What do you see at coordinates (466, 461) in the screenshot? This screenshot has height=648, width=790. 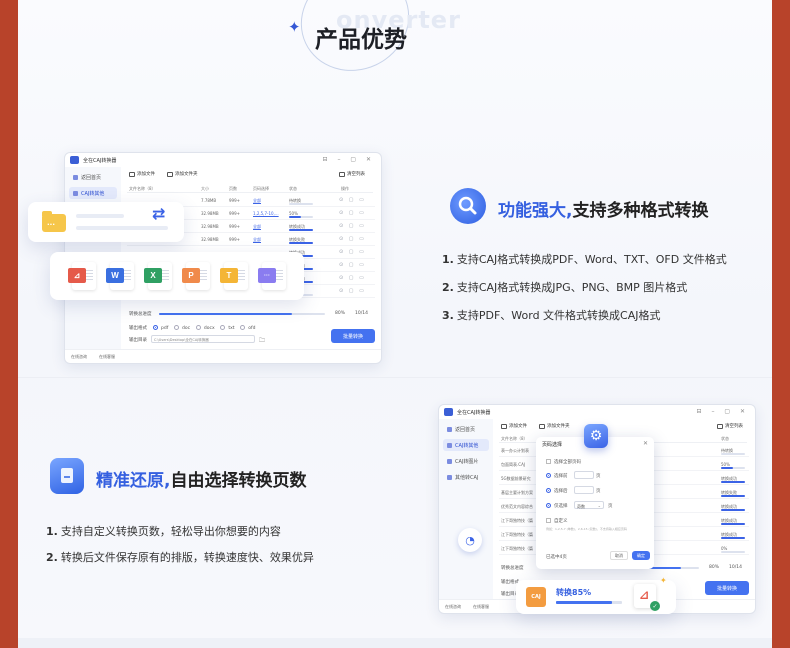 I see `sidebar-item-caj-to-image: CAJ转图片` at bounding box center [466, 461].